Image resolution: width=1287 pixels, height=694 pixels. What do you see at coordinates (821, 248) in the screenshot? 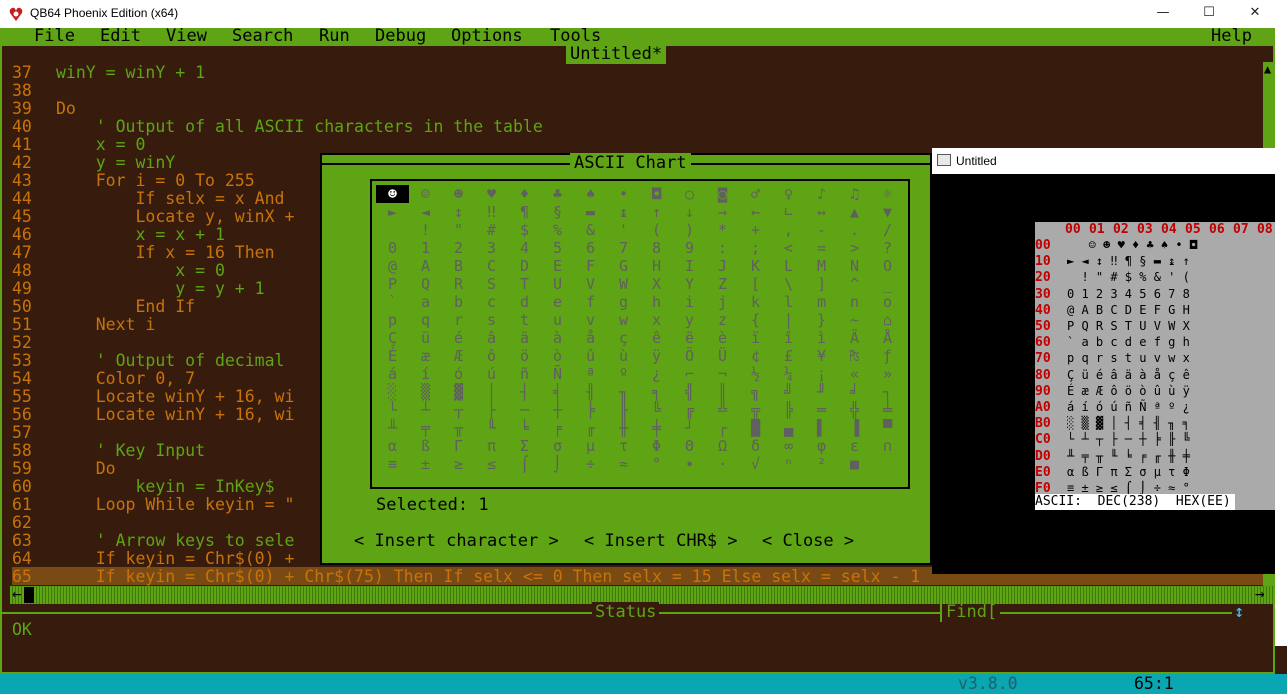
I see `ascii-cell: =` at bounding box center [821, 248].